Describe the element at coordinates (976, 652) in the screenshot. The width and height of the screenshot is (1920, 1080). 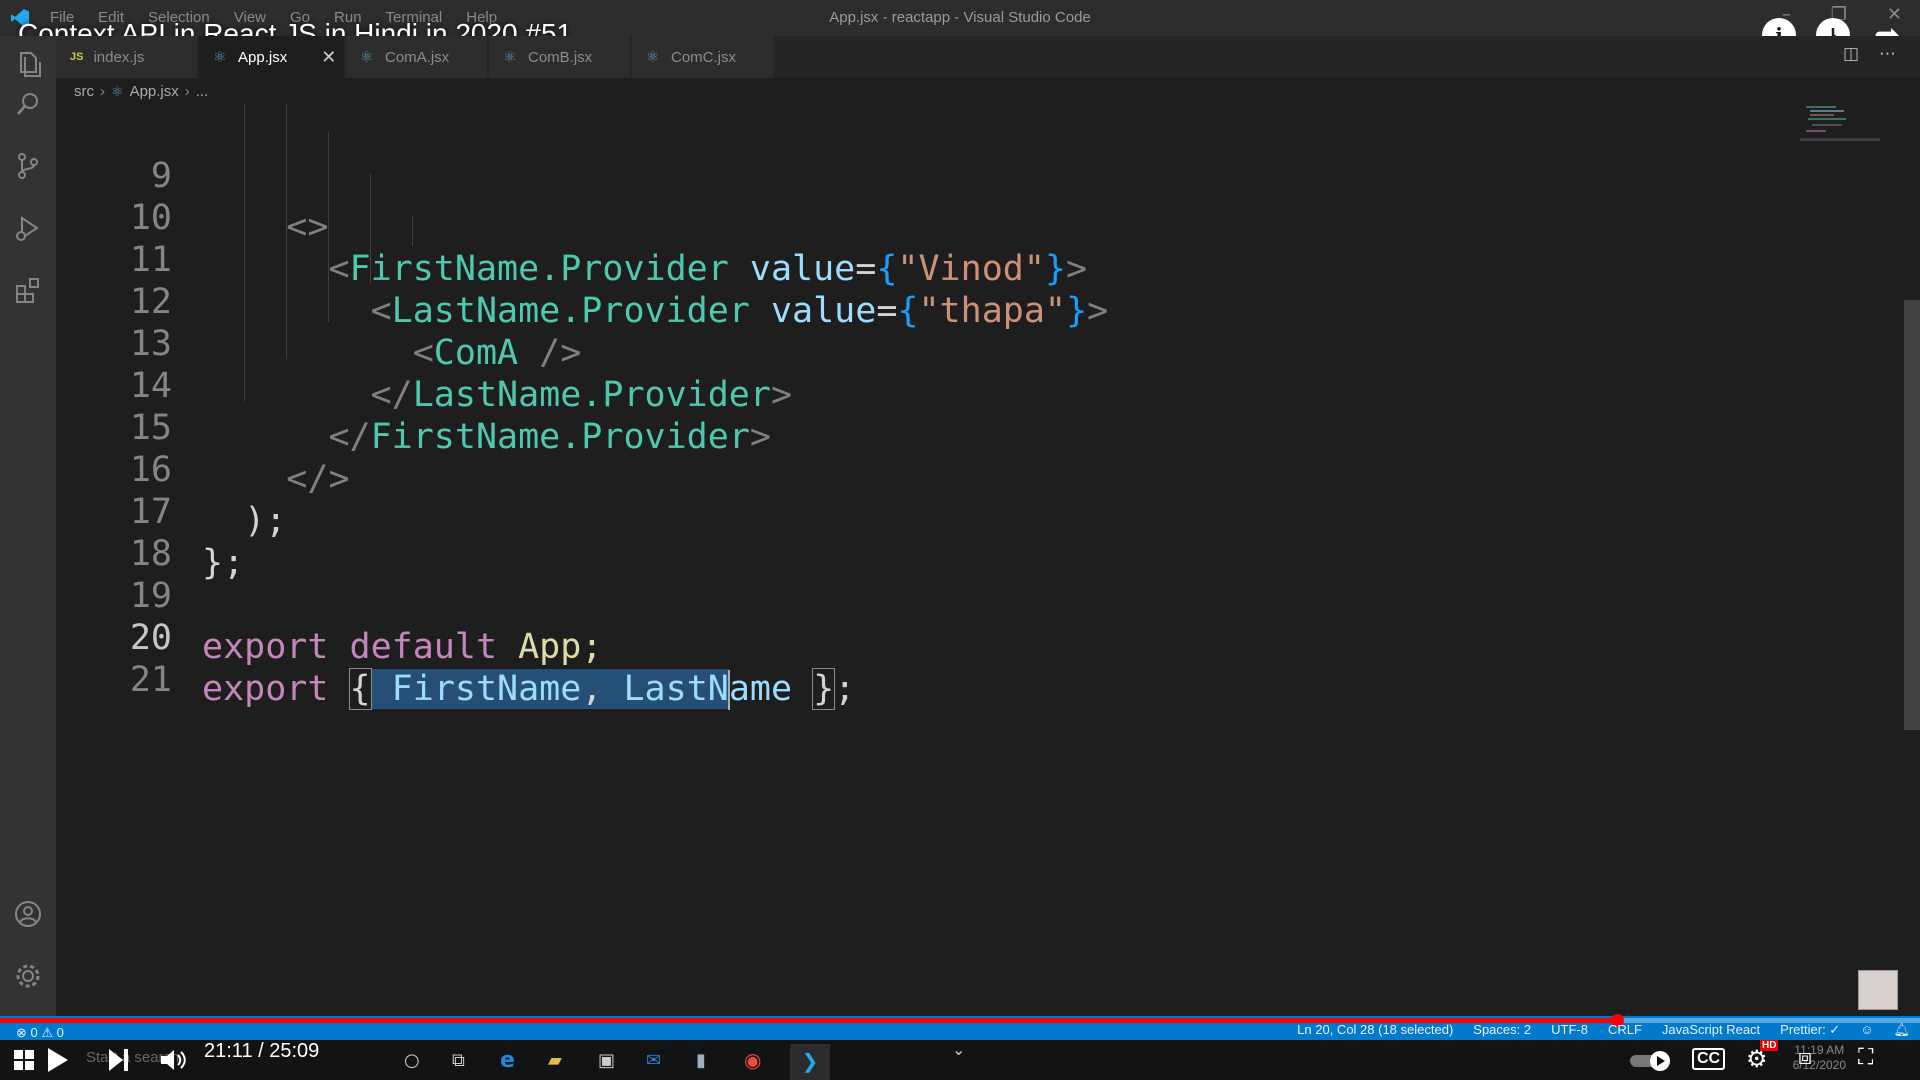
I see `code-line: 21` at that location.